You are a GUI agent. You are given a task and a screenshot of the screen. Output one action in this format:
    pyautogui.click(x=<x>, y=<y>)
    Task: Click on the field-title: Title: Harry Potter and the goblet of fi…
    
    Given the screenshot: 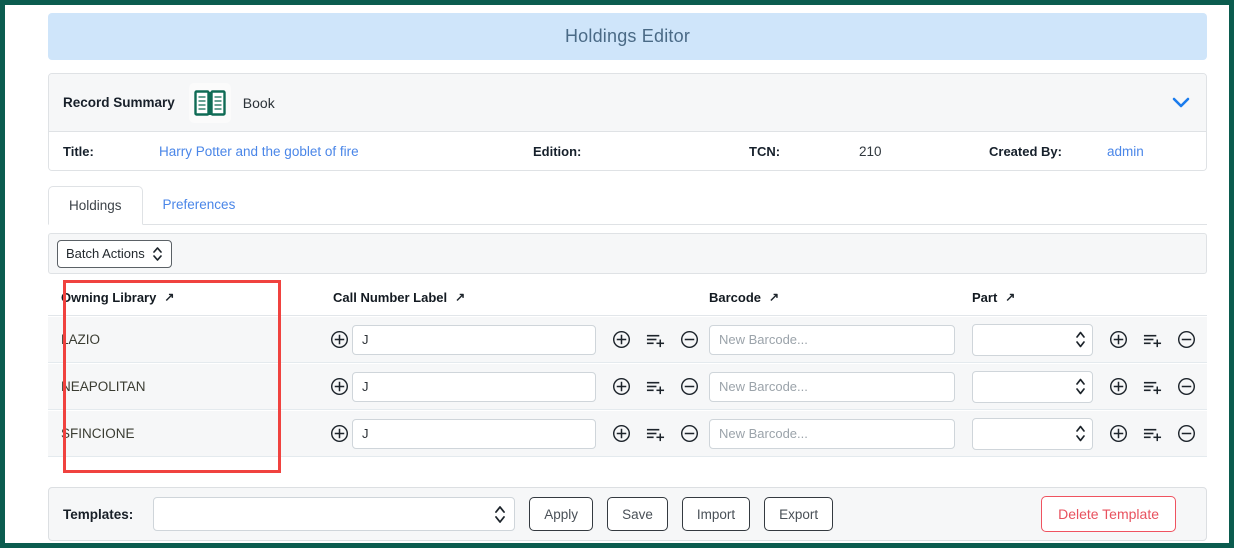 What is the action you would take?
    pyautogui.click(x=298, y=151)
    